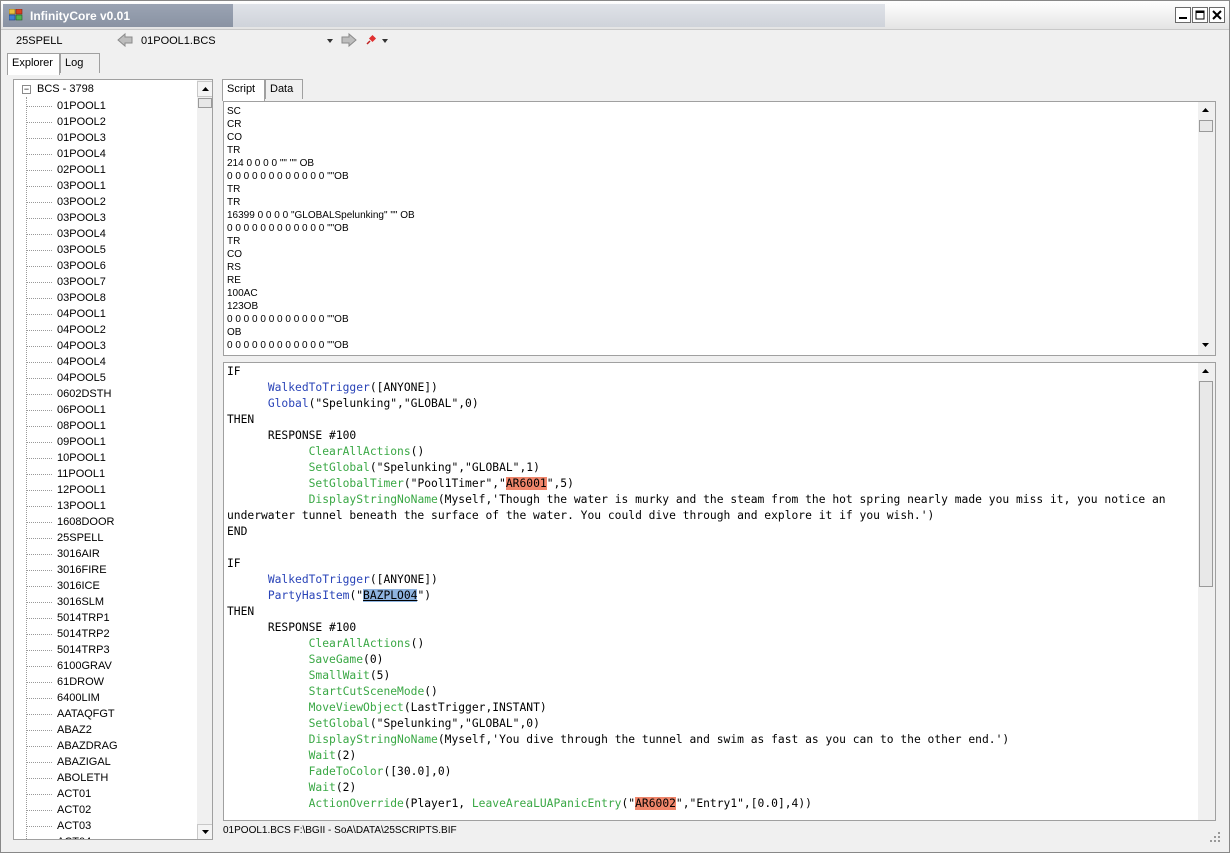 The height and width of the screenshot is (853, 1230). I want to click on back-arrow-icon, so click(125, 40).